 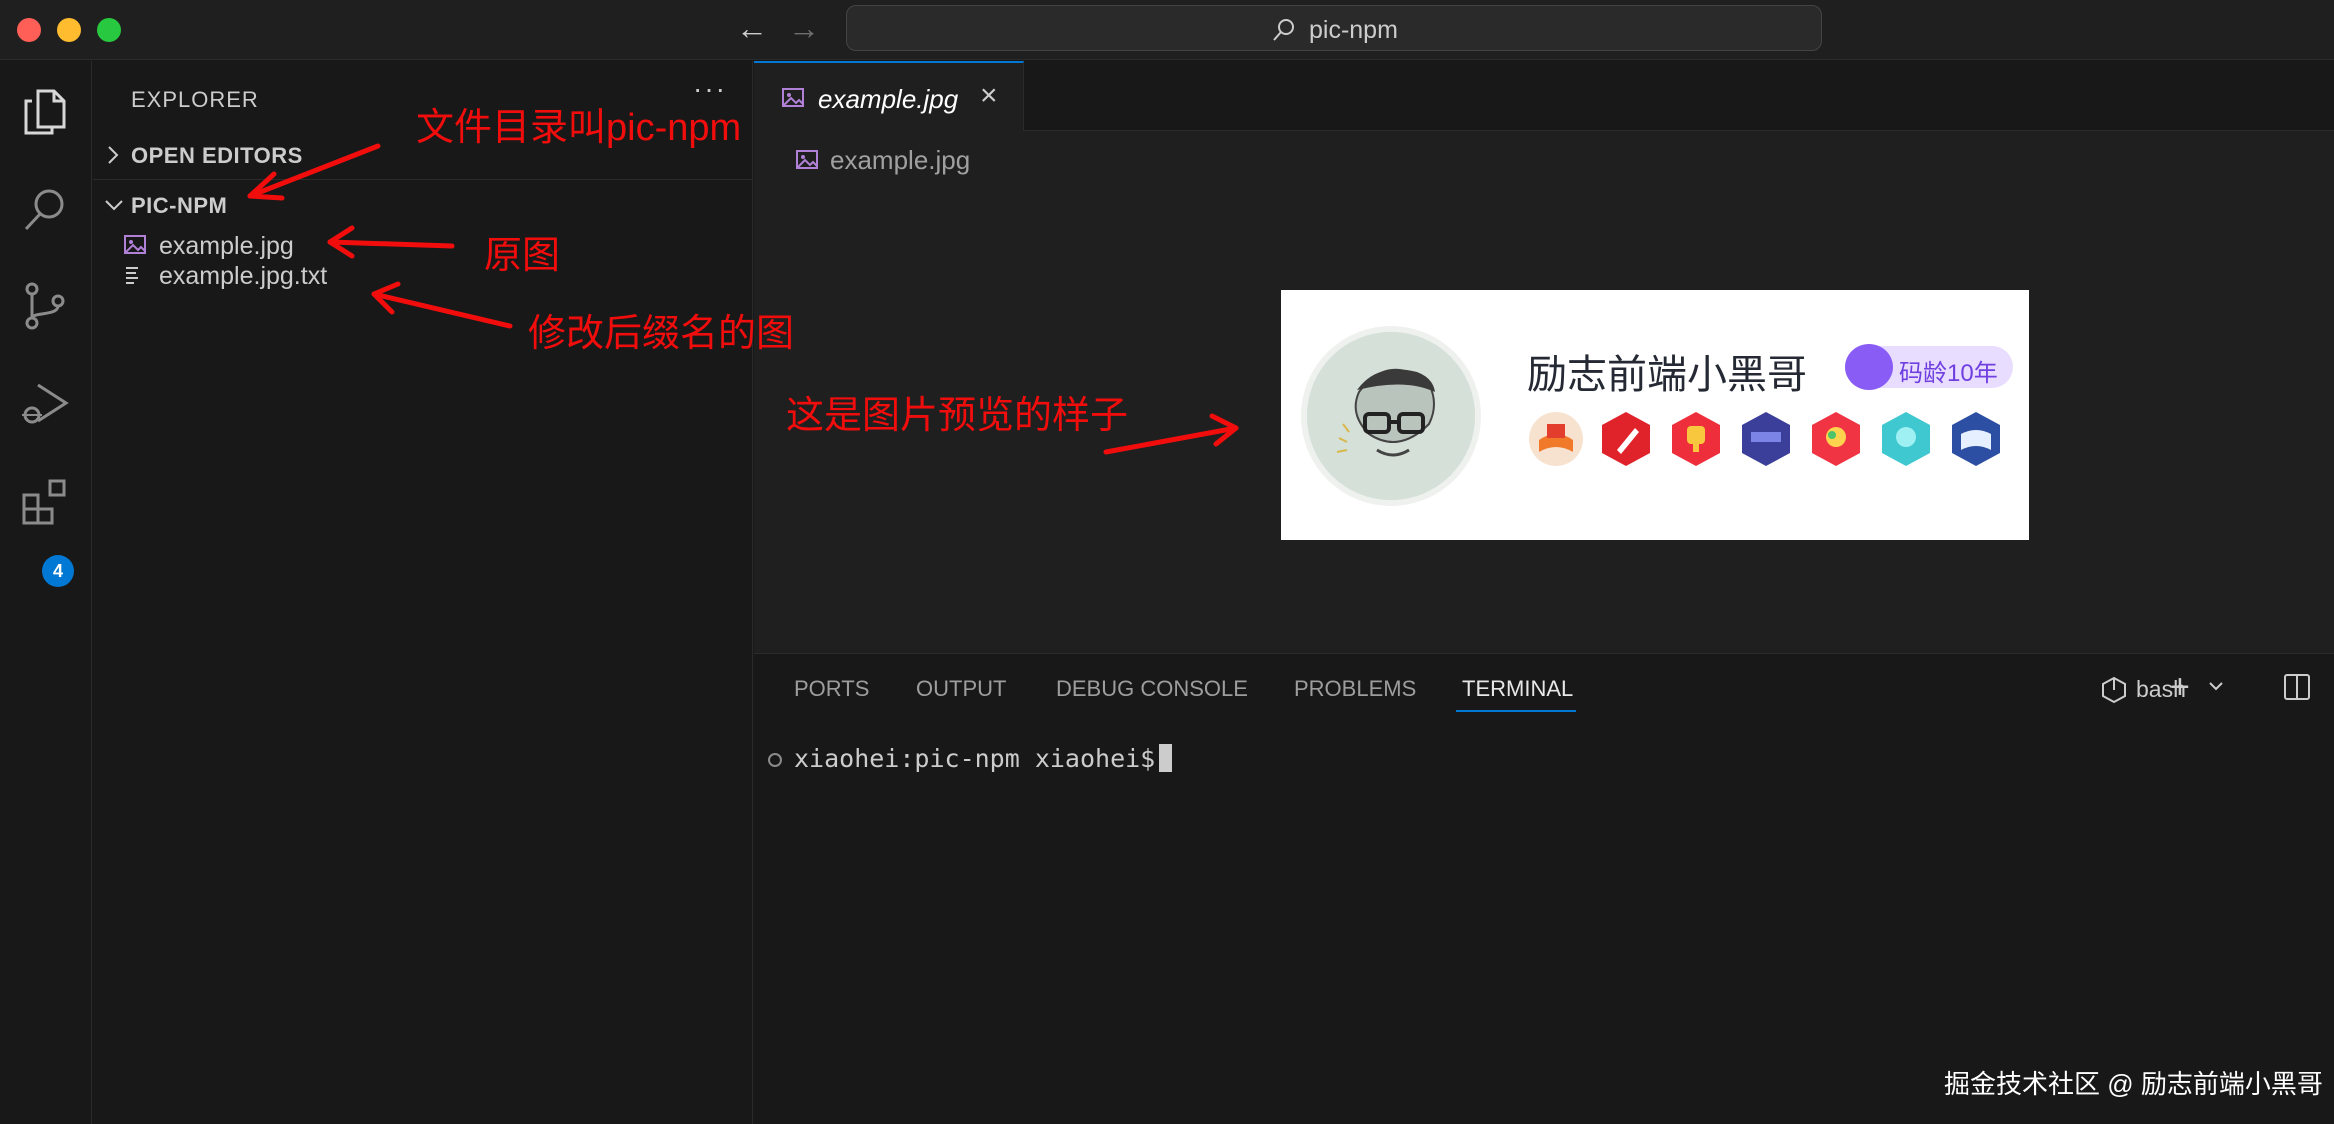 What do you see at coordinates (1517, 689) in the screenshot?
I see `tab-terminal: TERMINAL` at bounding box center [1517, 689].